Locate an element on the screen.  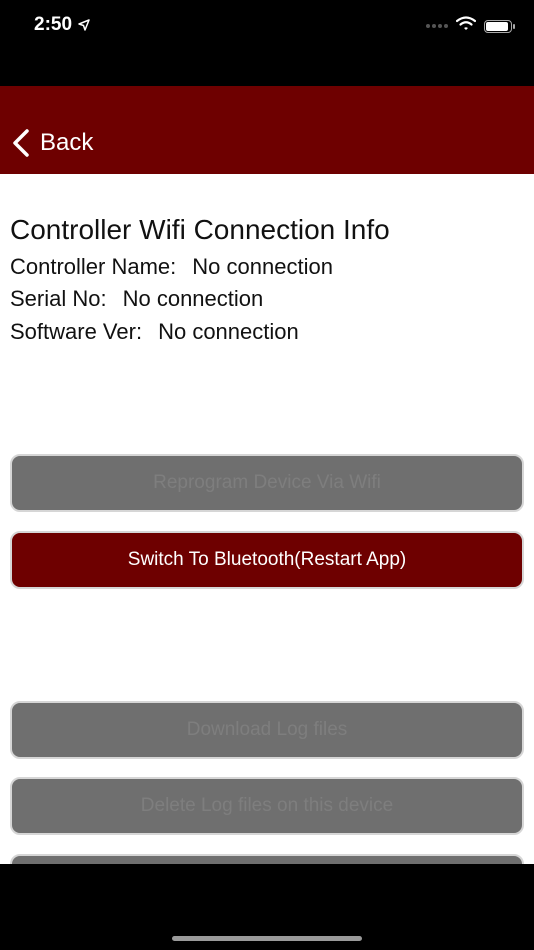
page-title: Controller Wifi Connection Info is located at coordinates (200, 229).